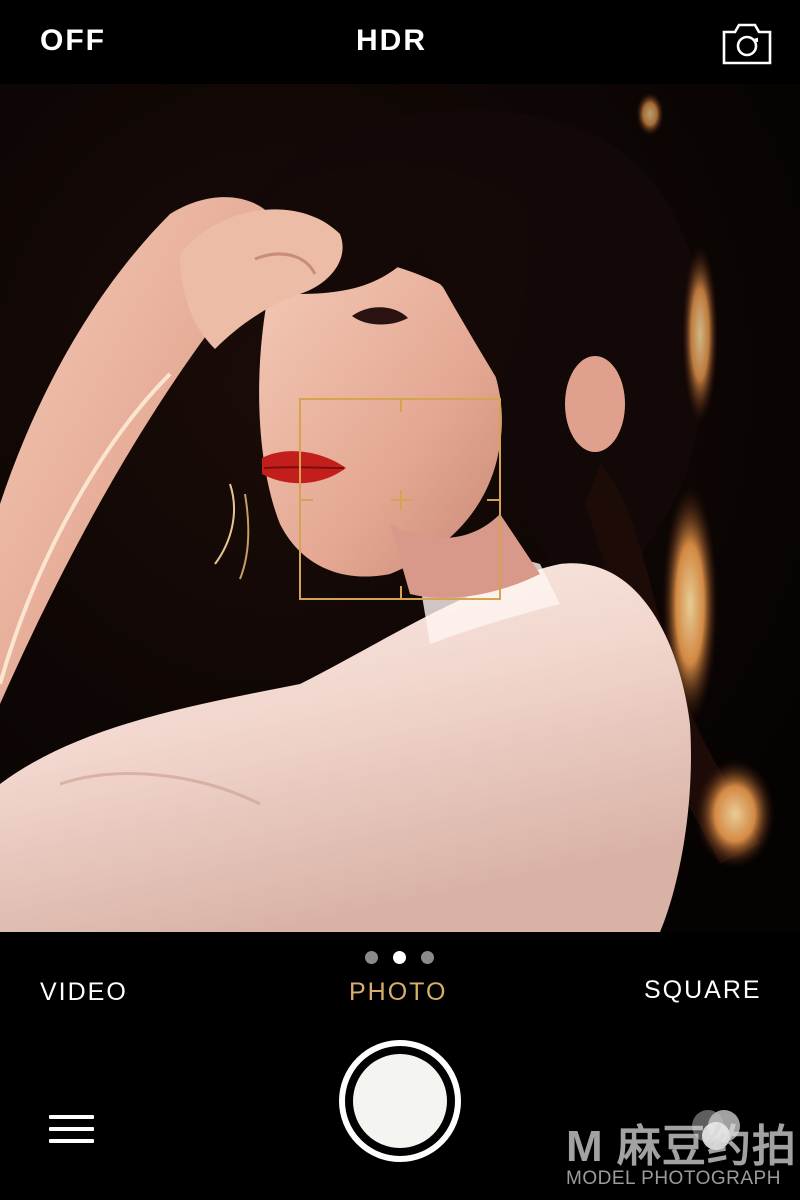  I want to click on focus-indicator, so click(400, 499).